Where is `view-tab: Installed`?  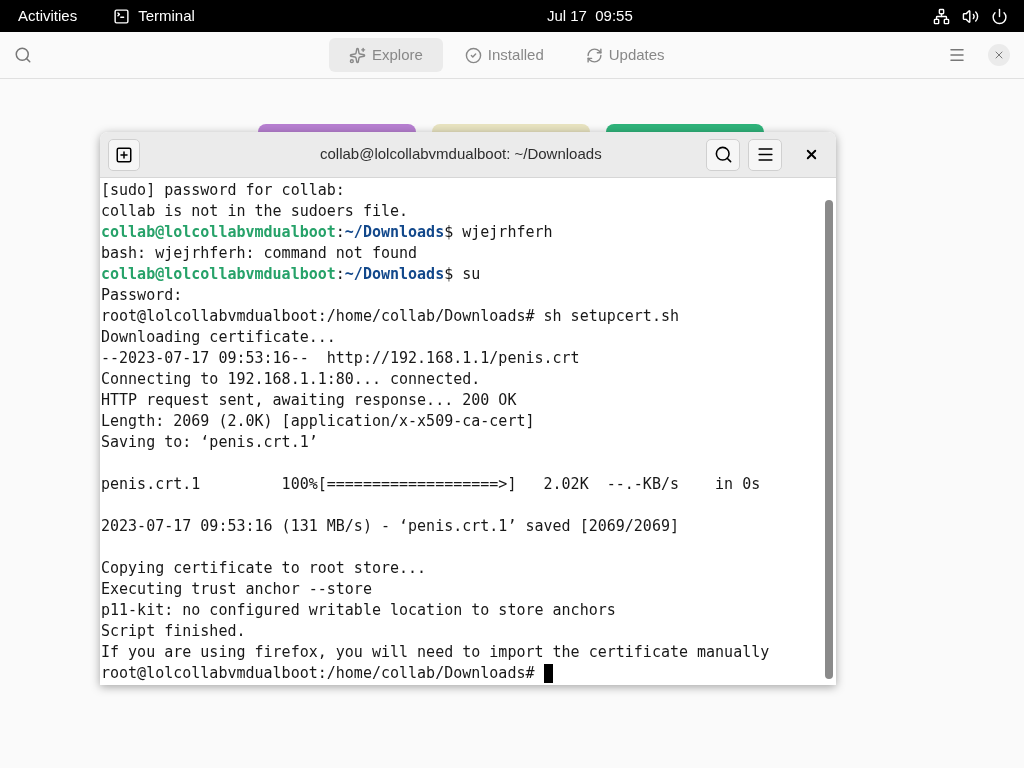
view-tab: Installed is located at coordinates (504, 55).